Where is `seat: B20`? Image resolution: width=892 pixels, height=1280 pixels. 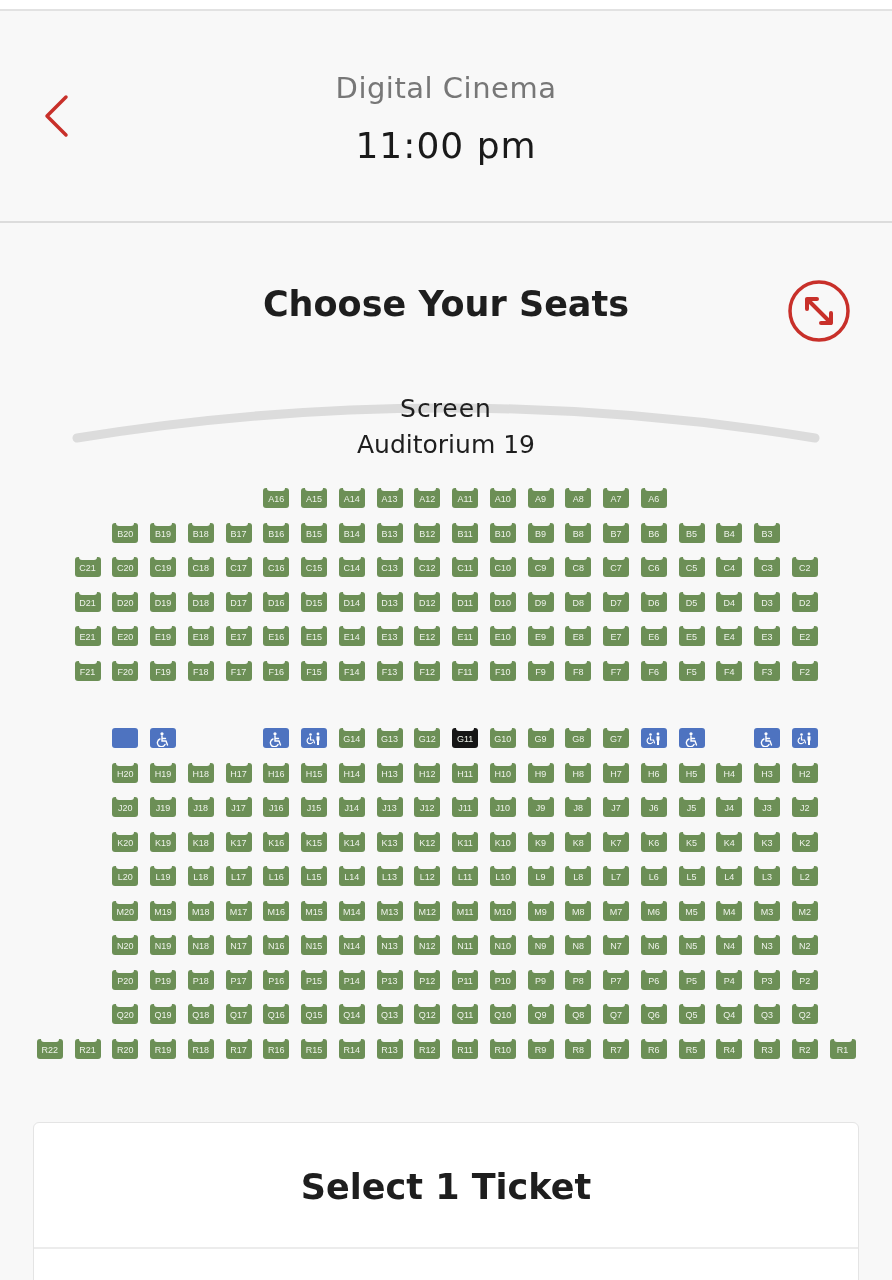
seat: B20 is located at coordinates (125, 532).